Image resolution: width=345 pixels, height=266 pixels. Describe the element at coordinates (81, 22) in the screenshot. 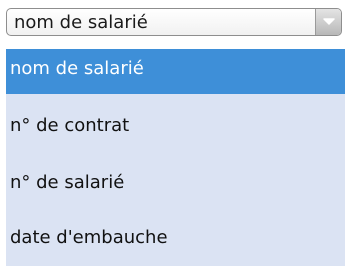

I see `combobox-value: nom de salarié` at that location.